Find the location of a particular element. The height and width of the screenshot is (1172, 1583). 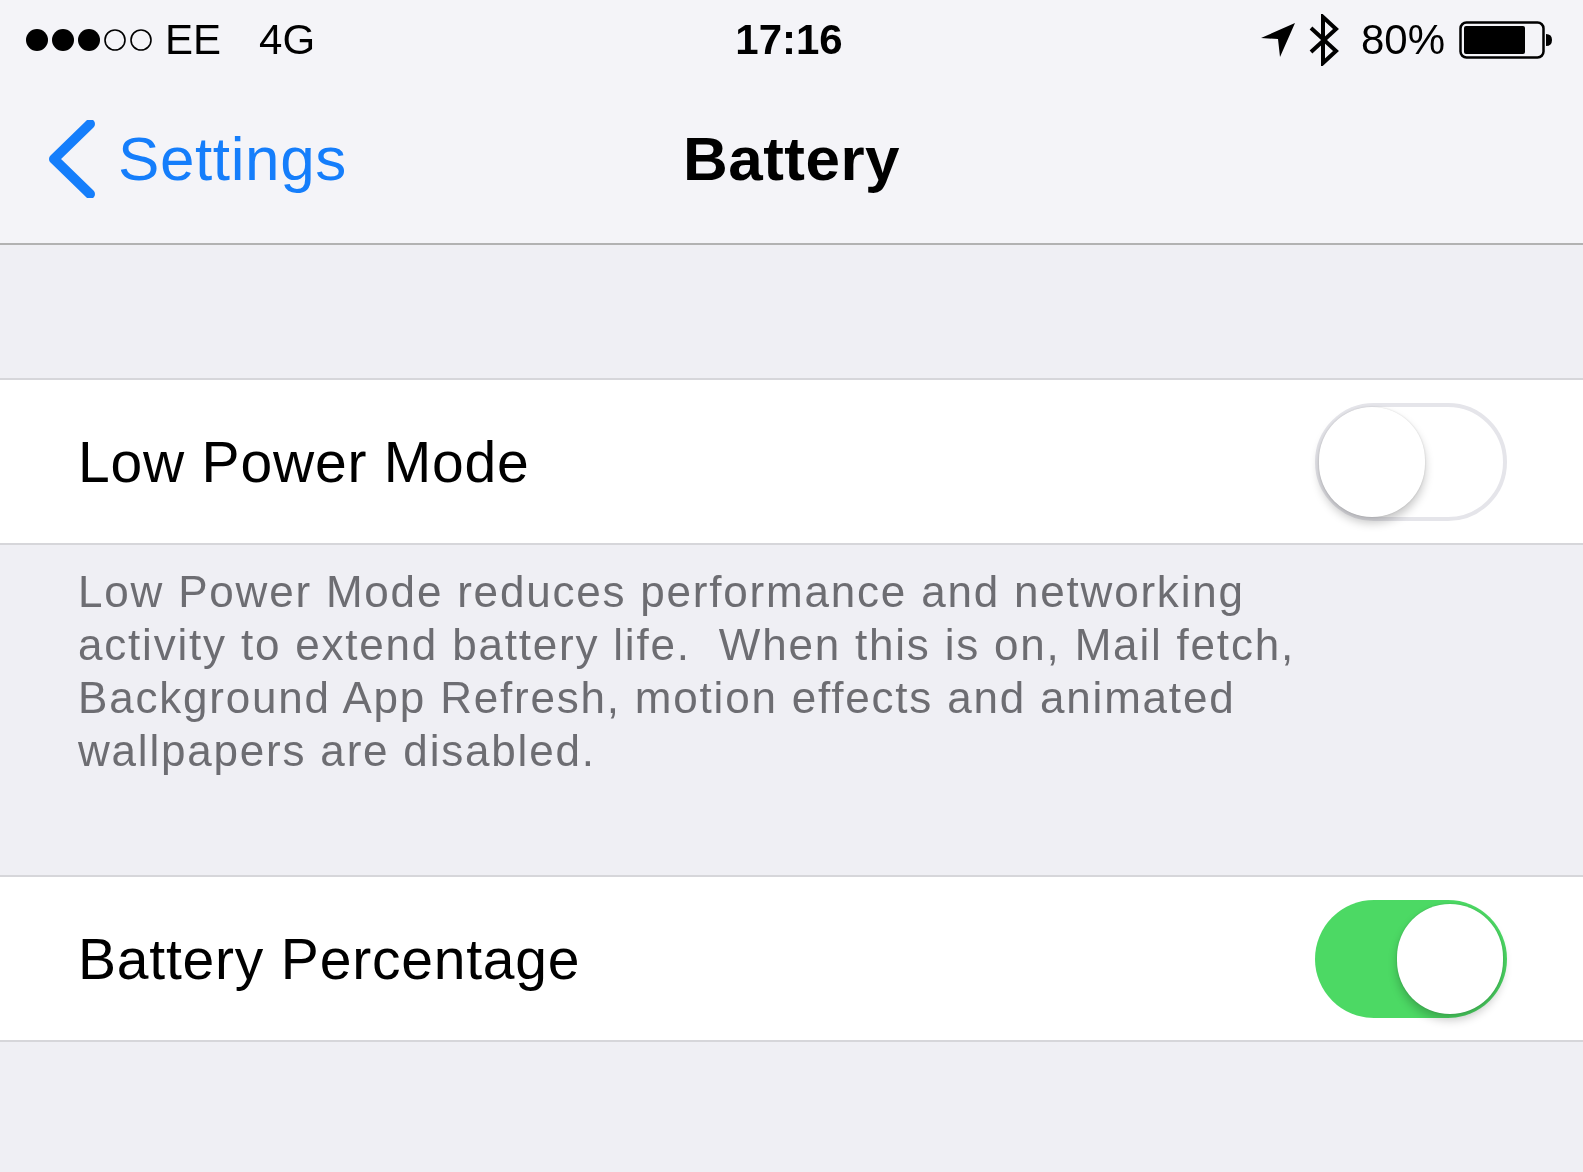

back-chevron-icon is located at coordinates (71, 158).